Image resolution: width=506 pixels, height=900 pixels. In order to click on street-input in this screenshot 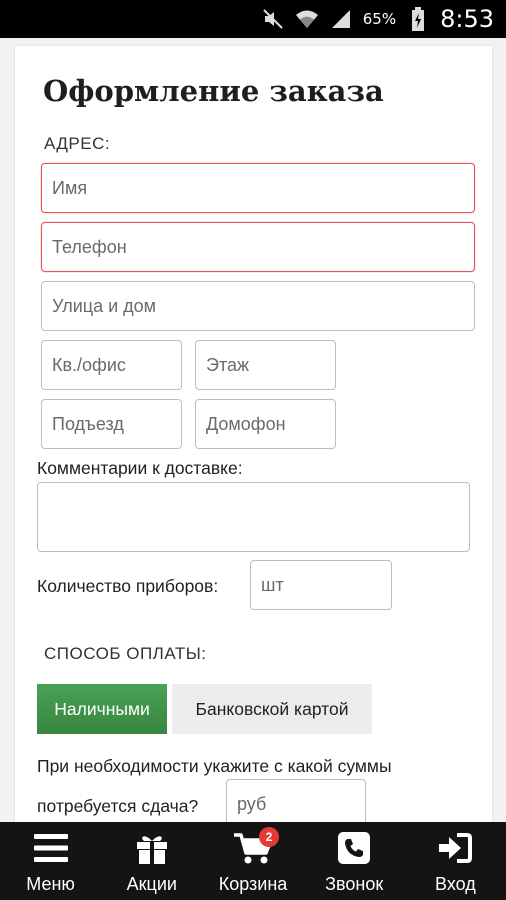, I will do `click(258, 306)`.